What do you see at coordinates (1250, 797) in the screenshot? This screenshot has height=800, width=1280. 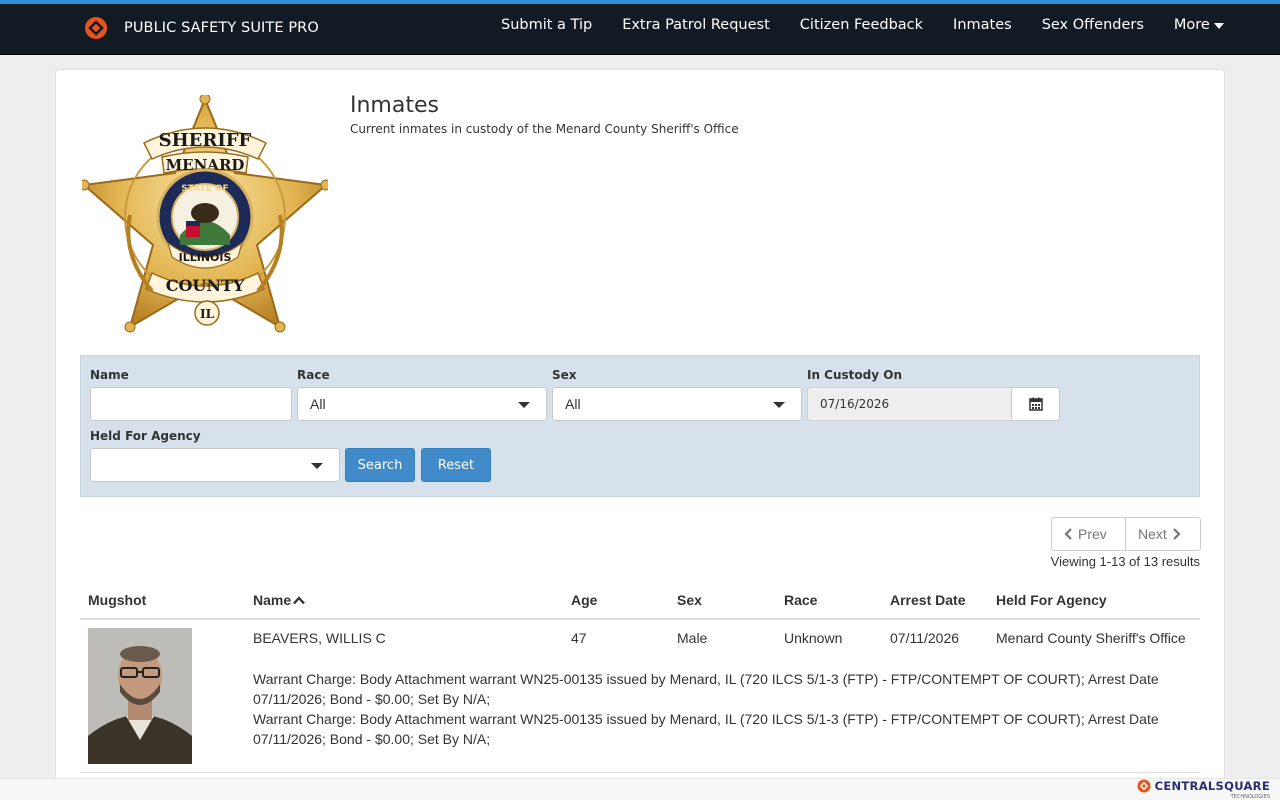 I see `centralsquare-logo-subtext: TECHNOLOGIES` at bounding box center [1250, 797].